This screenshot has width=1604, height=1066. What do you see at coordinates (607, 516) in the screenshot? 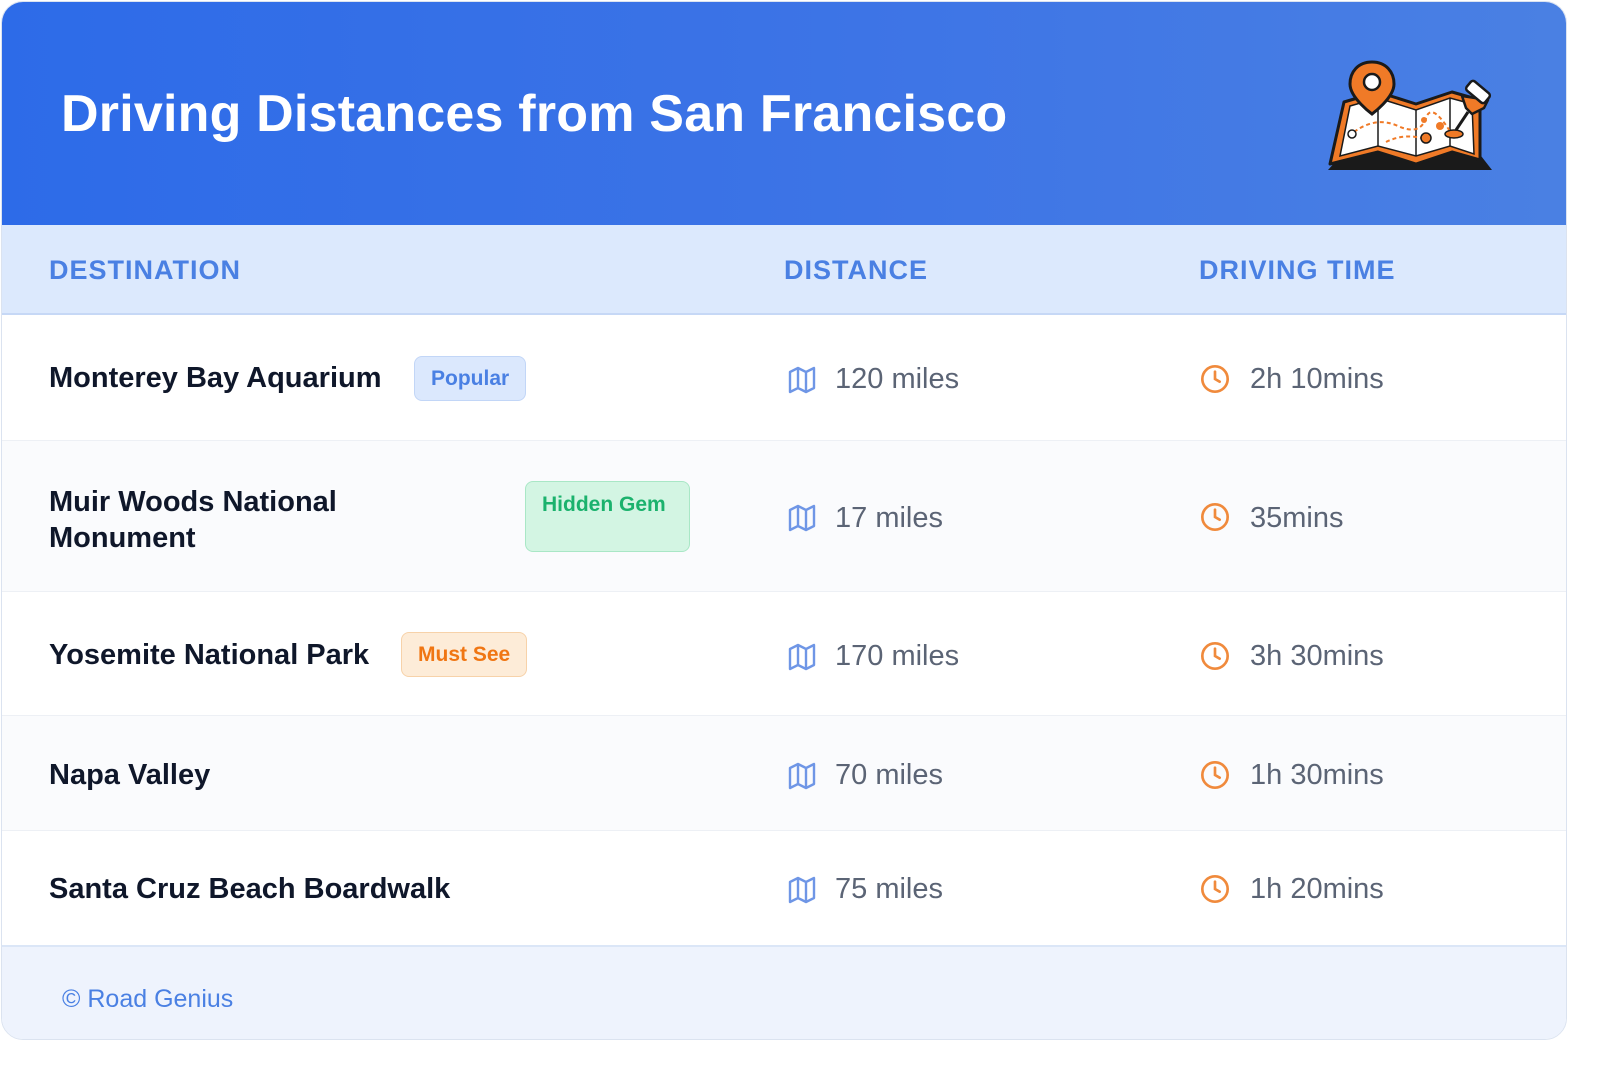
I see `status-badge: Hidden Gem` at bounding box center [607, 516].